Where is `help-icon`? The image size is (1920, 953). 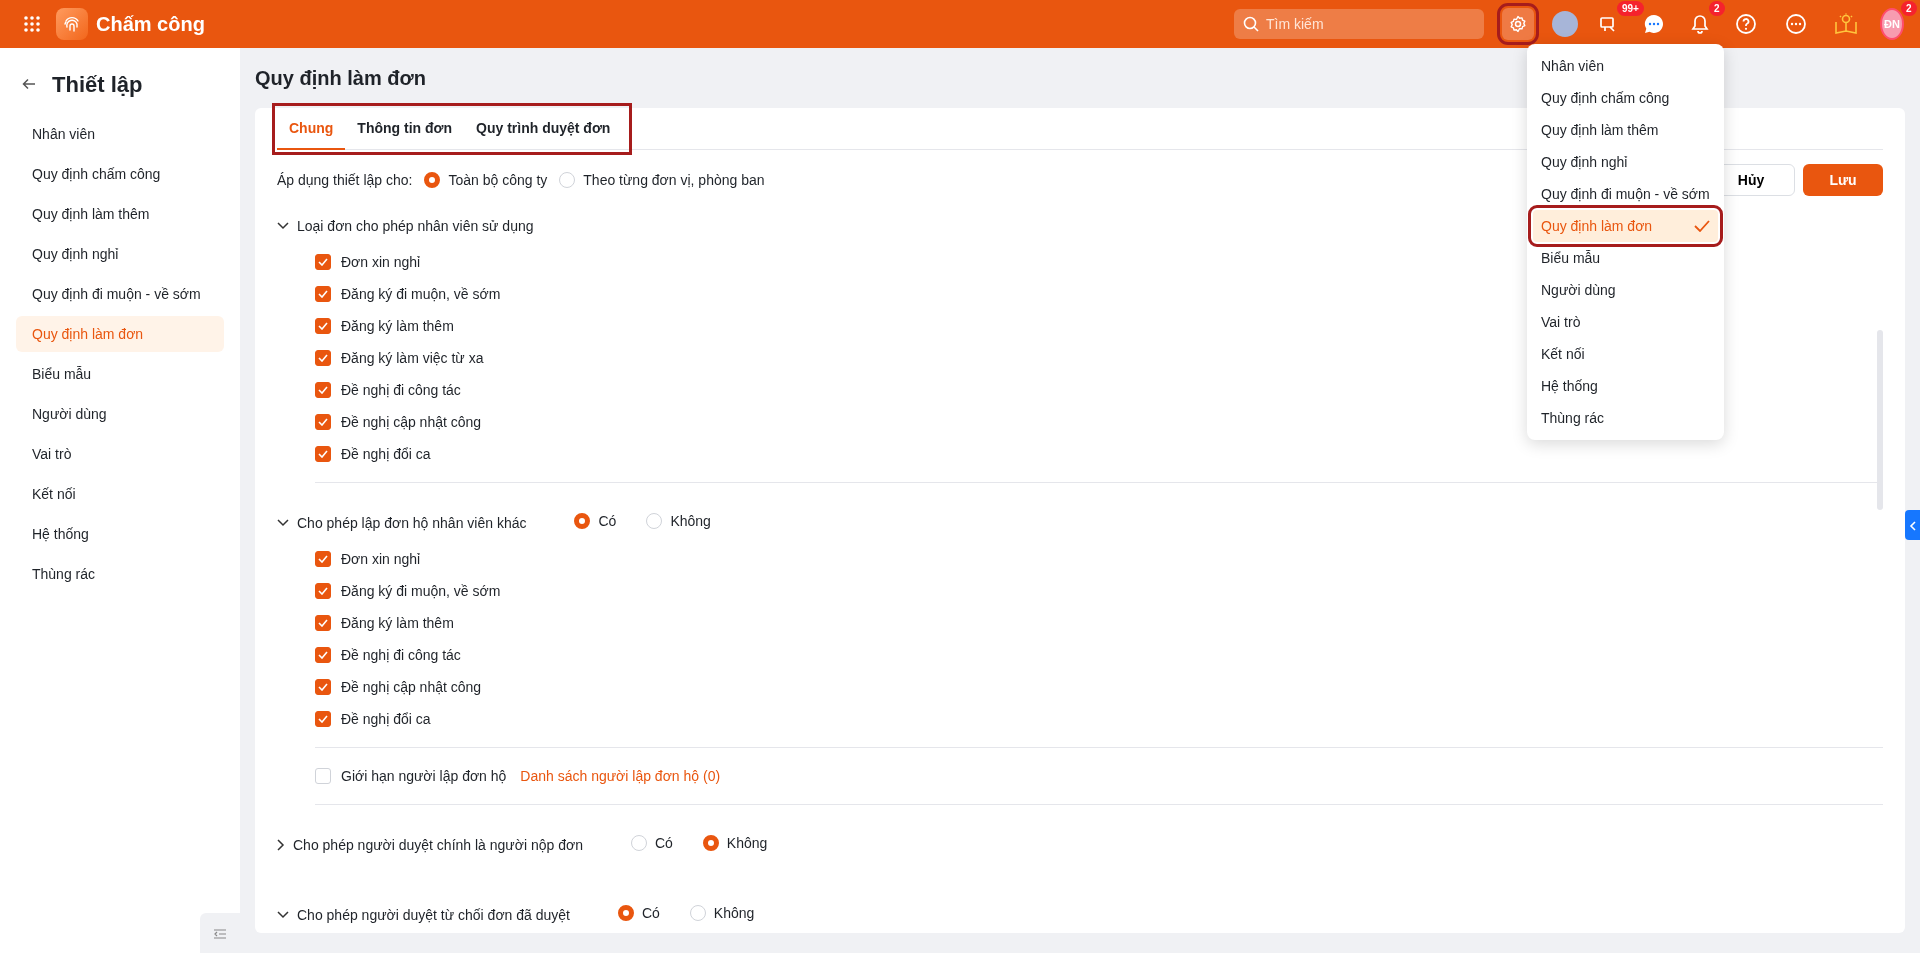
help-icon is located at coordinates (1746, 24).